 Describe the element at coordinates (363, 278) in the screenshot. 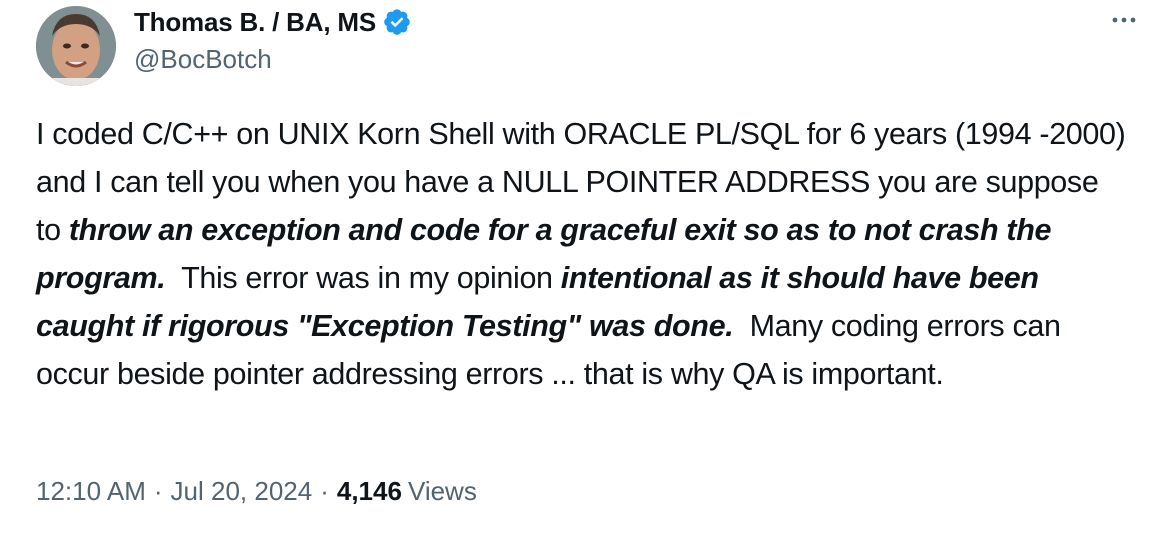

I see `tweet-text-segment: This error was in my opinion` at that location.